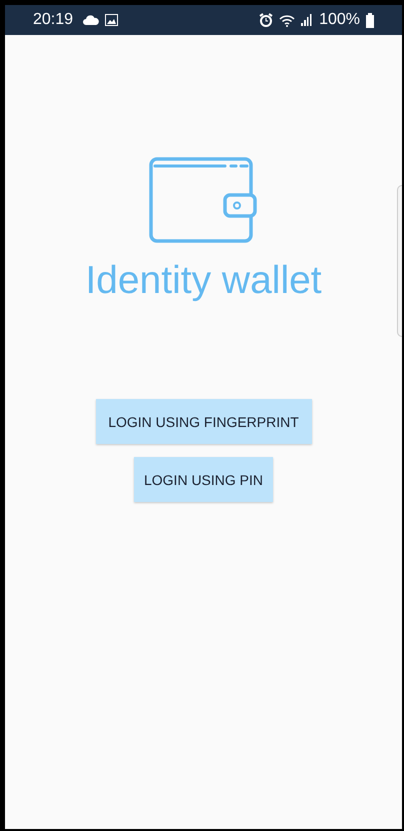 The image size is (404, 831). Describe the element at coordinates (53, 20) in the screenshot. I see `clock-time: 20:19` at that location.